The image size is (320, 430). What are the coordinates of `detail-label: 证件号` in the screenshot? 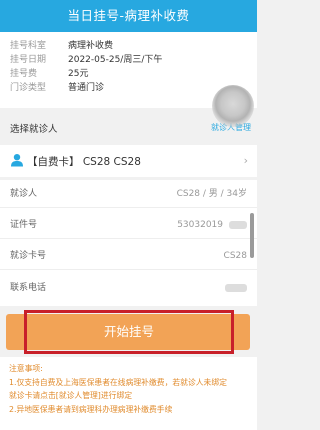 It's located at (24, 225).